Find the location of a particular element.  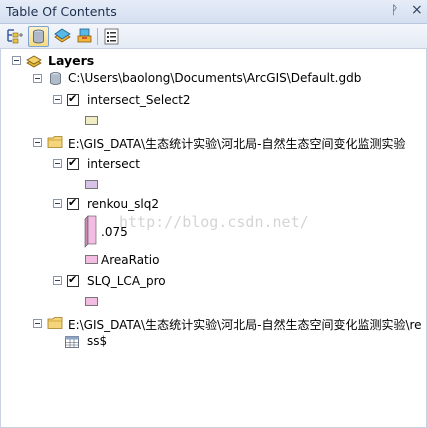

visibility-icon is located at coordinates (62, 35).